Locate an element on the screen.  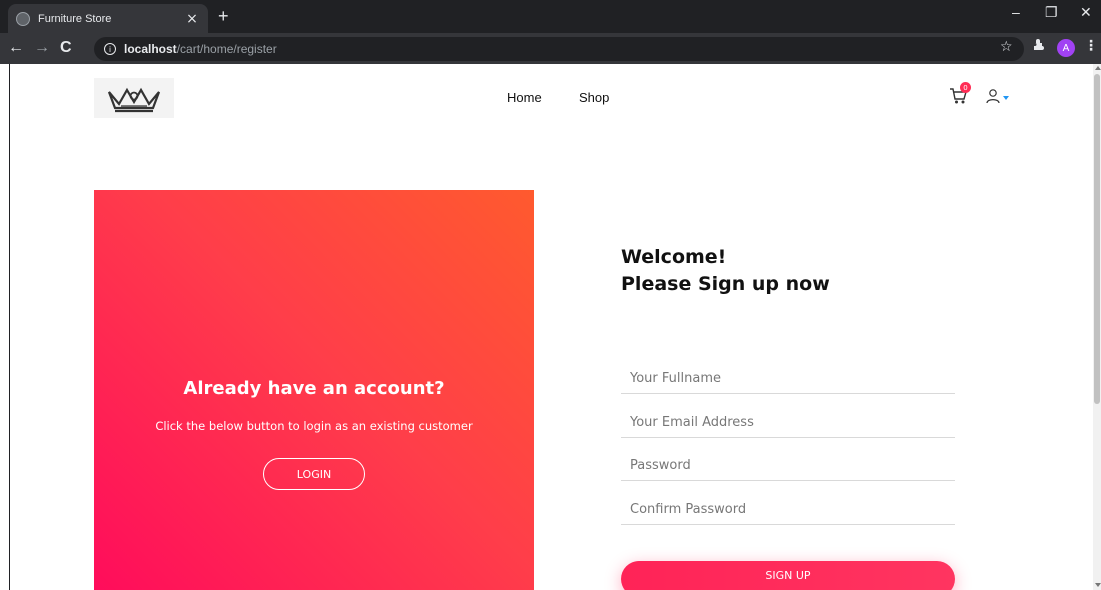
kebab-menu-icon: ⋮ is located at coordinates (1091, 46).